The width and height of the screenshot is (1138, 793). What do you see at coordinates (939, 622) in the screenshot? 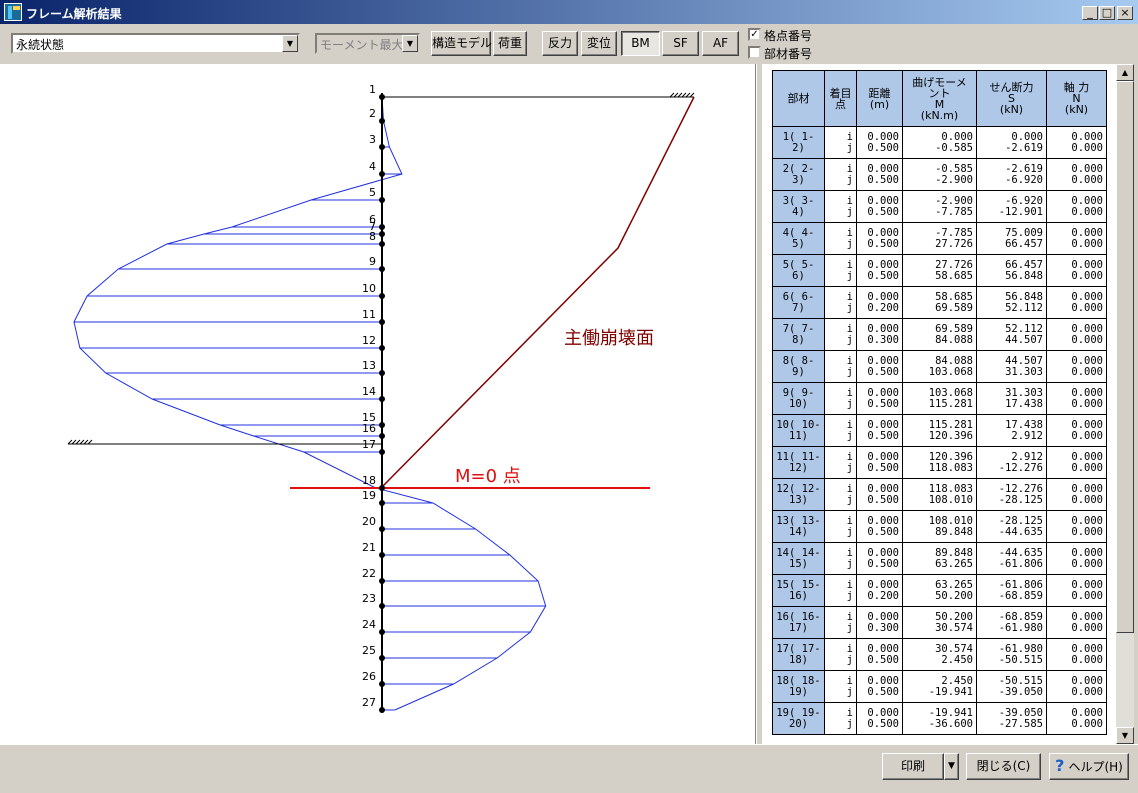
I see `cell-moment: 50.200 30.574` at bounding box center [939, 622].